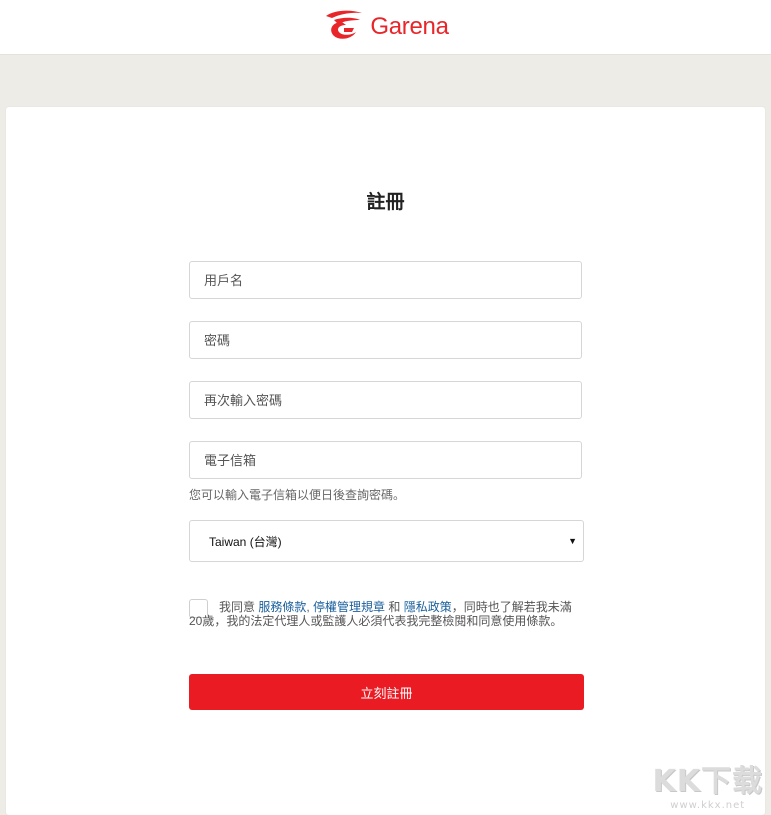 The width and height of the screenshot is (771, 815). I want to click on garena-logo: Garena, so click(385, 27).